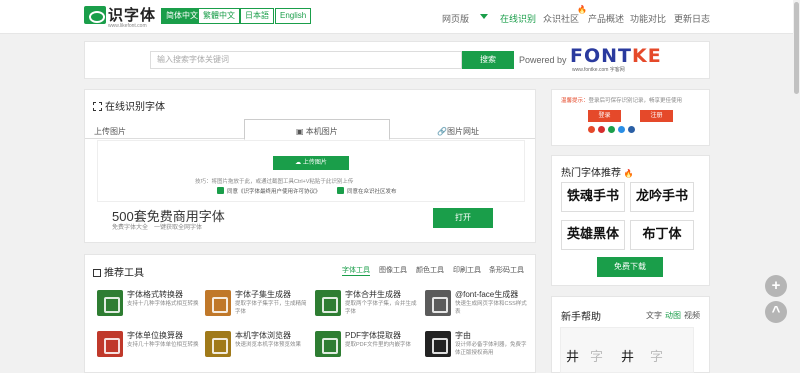 This screenshot has height=373, width=800. I want to click on search-input: 输入搜索字体关键词, so click(306, 60).